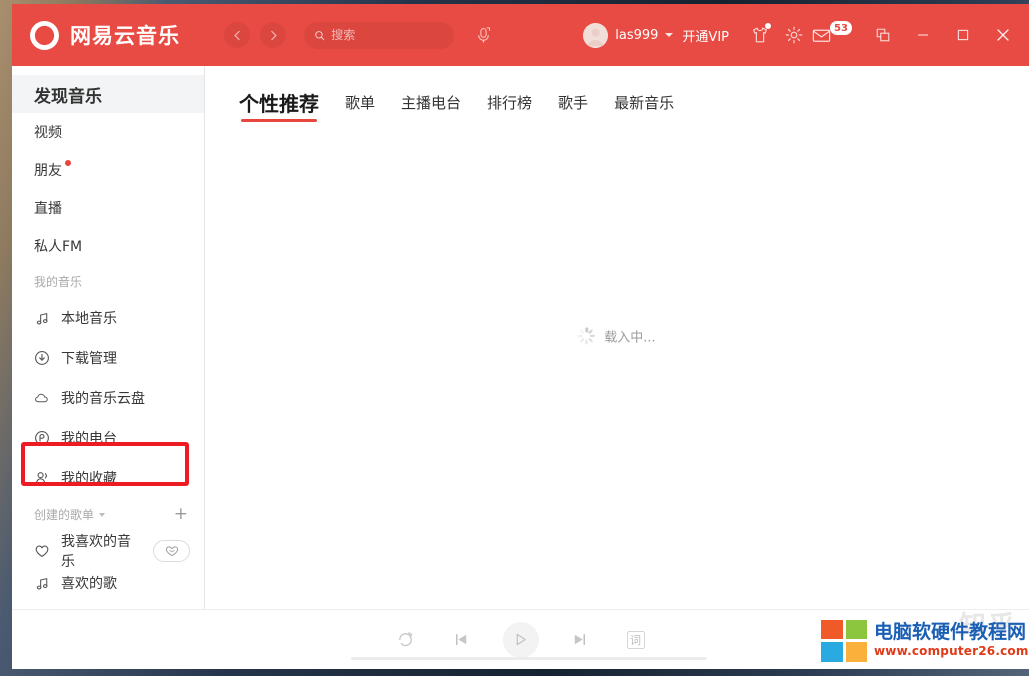  I want to click on sidebar-item-label: 本地音乐, so click(89, 319).